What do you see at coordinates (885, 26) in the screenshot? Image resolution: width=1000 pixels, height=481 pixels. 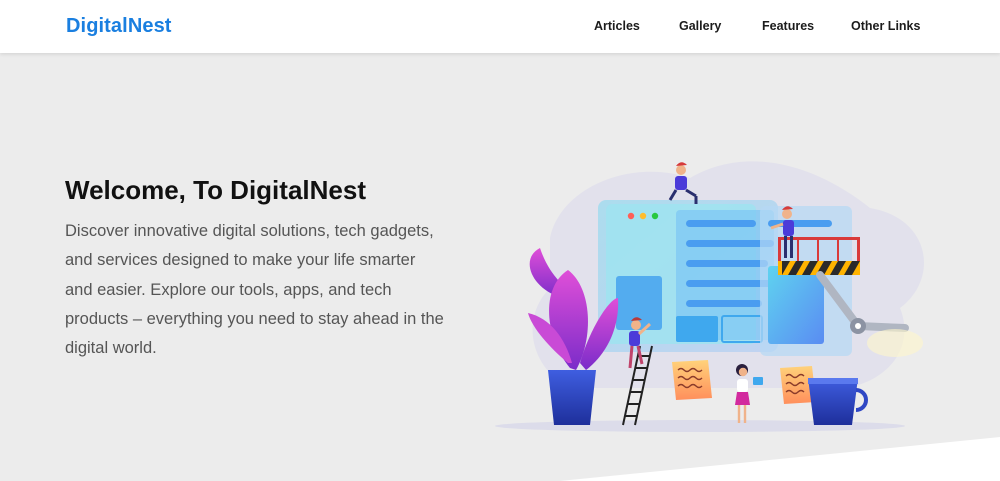 I see `nav-link-other-links: Other Links` at bounding box center [885, 26].